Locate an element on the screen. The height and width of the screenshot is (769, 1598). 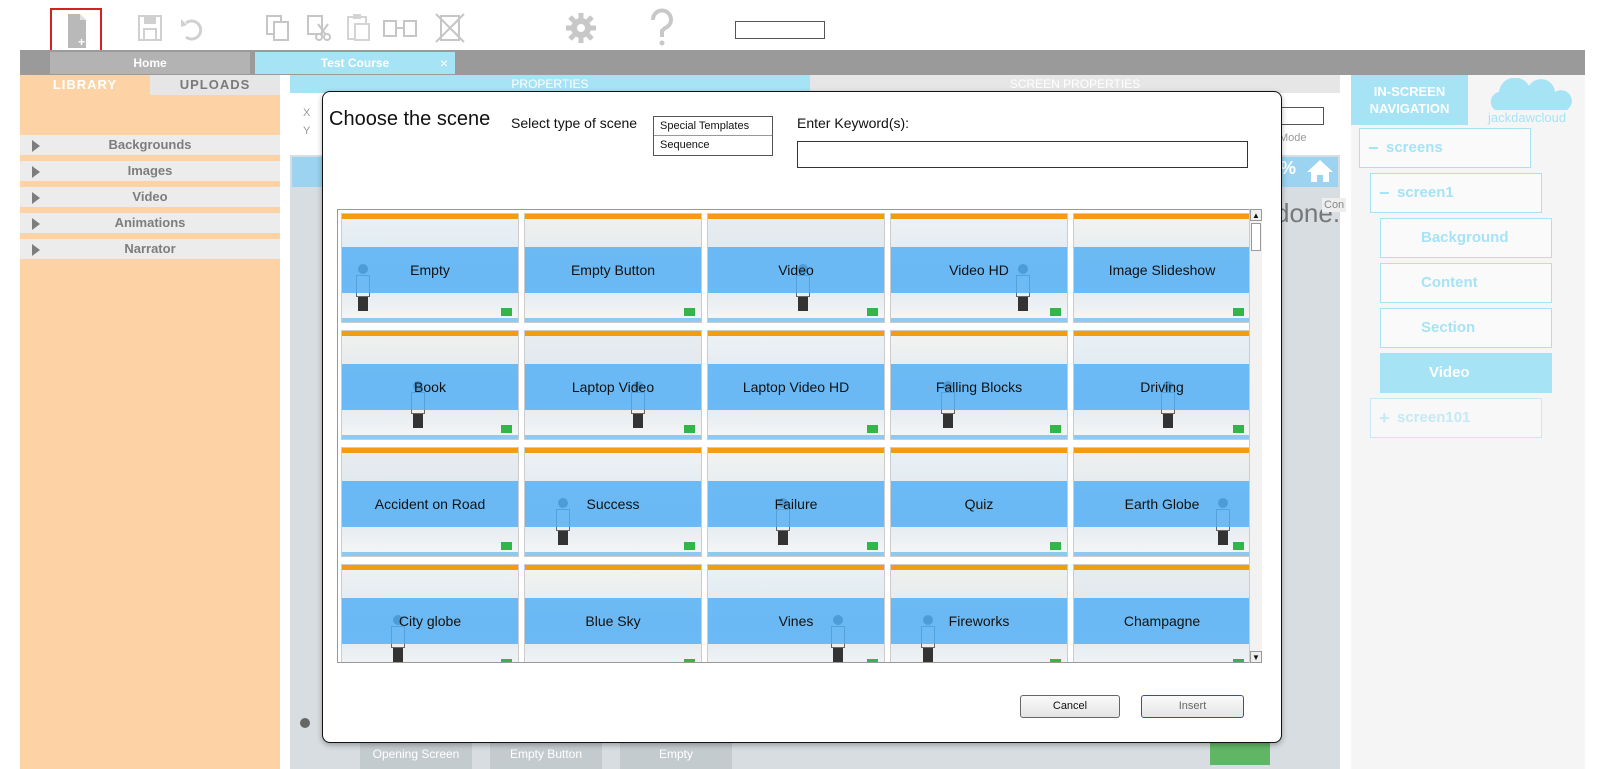
scene-type-list: Special Templates Sequence is located at coordinates (713, 136).